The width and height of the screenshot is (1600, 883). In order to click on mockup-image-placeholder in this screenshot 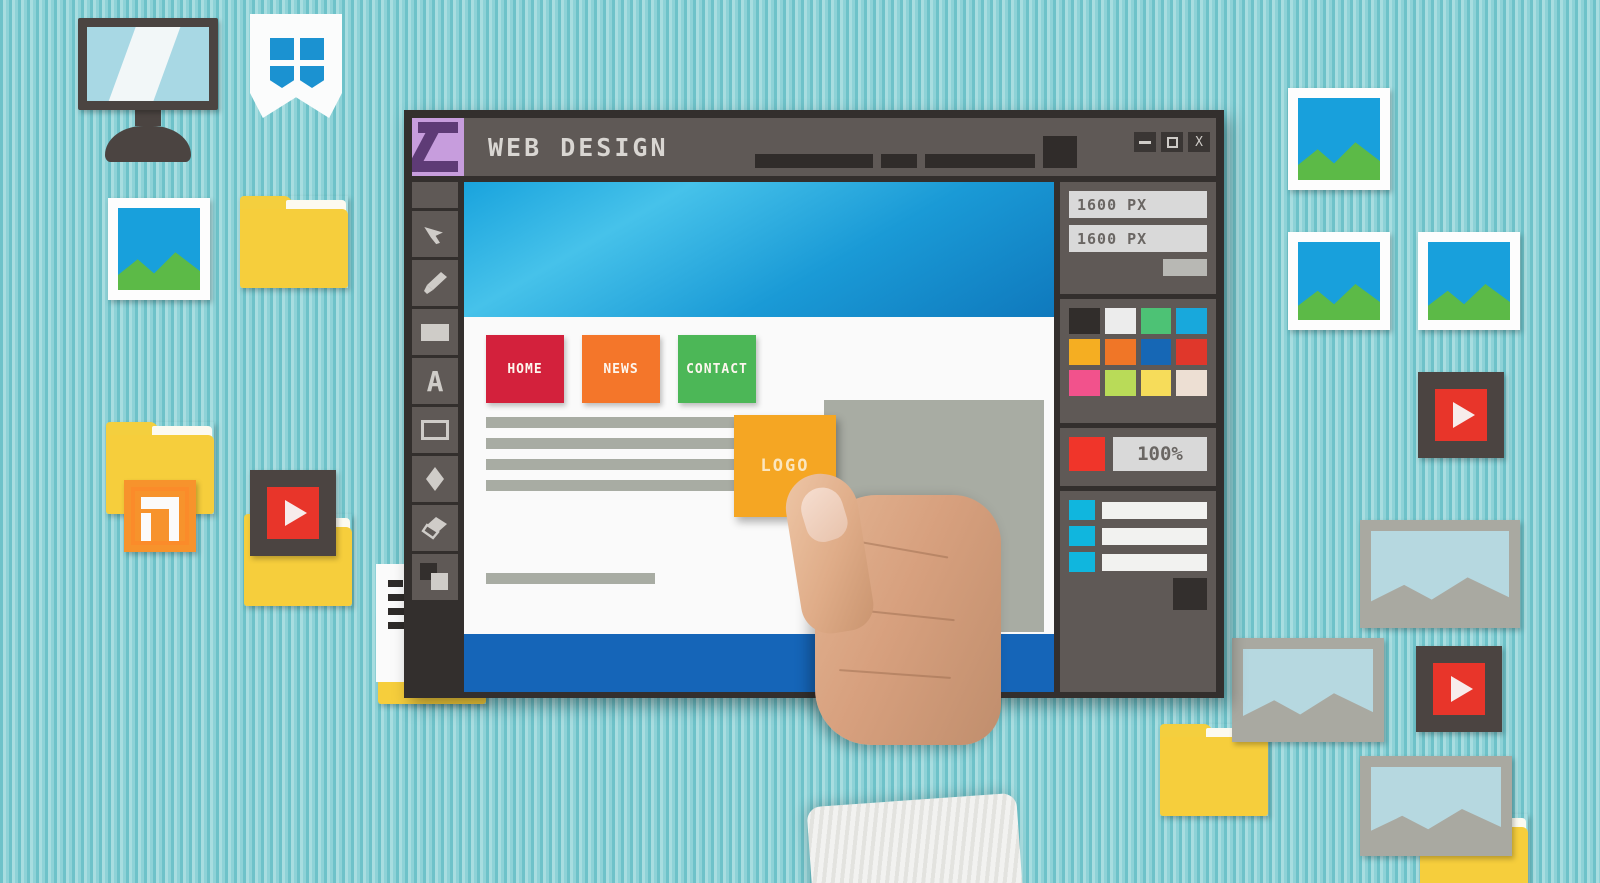, I will do `click(934, 516)`.